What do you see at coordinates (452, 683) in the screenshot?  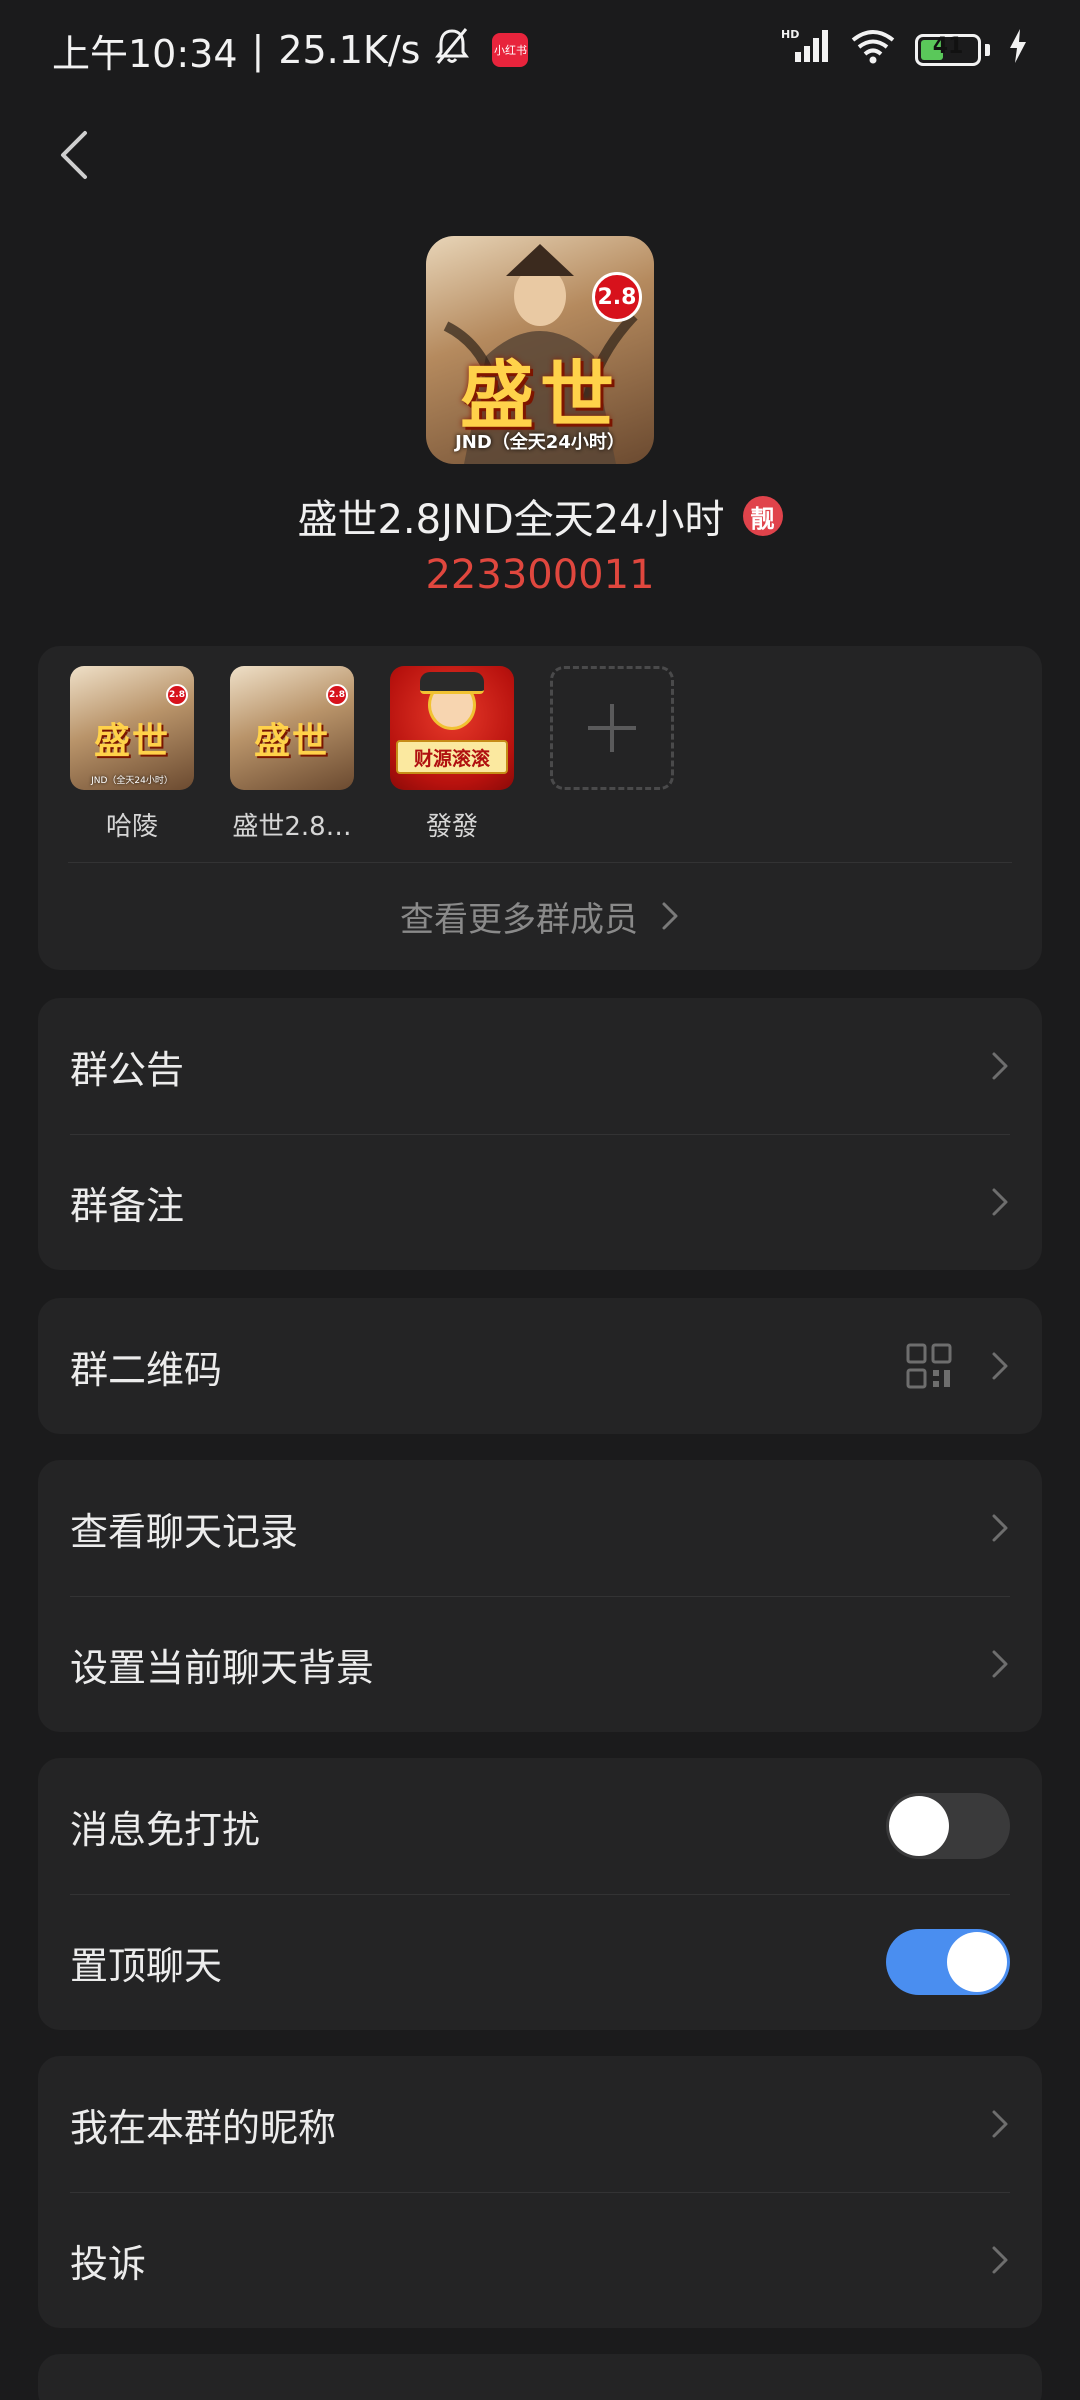 I see `caishen-hat` at bounding box center [452, 683].